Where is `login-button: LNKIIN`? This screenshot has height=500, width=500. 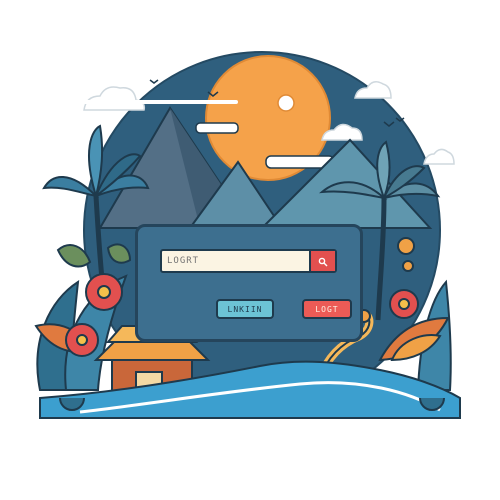 login-button: LNKIIN is located at coordinates (245, 309).